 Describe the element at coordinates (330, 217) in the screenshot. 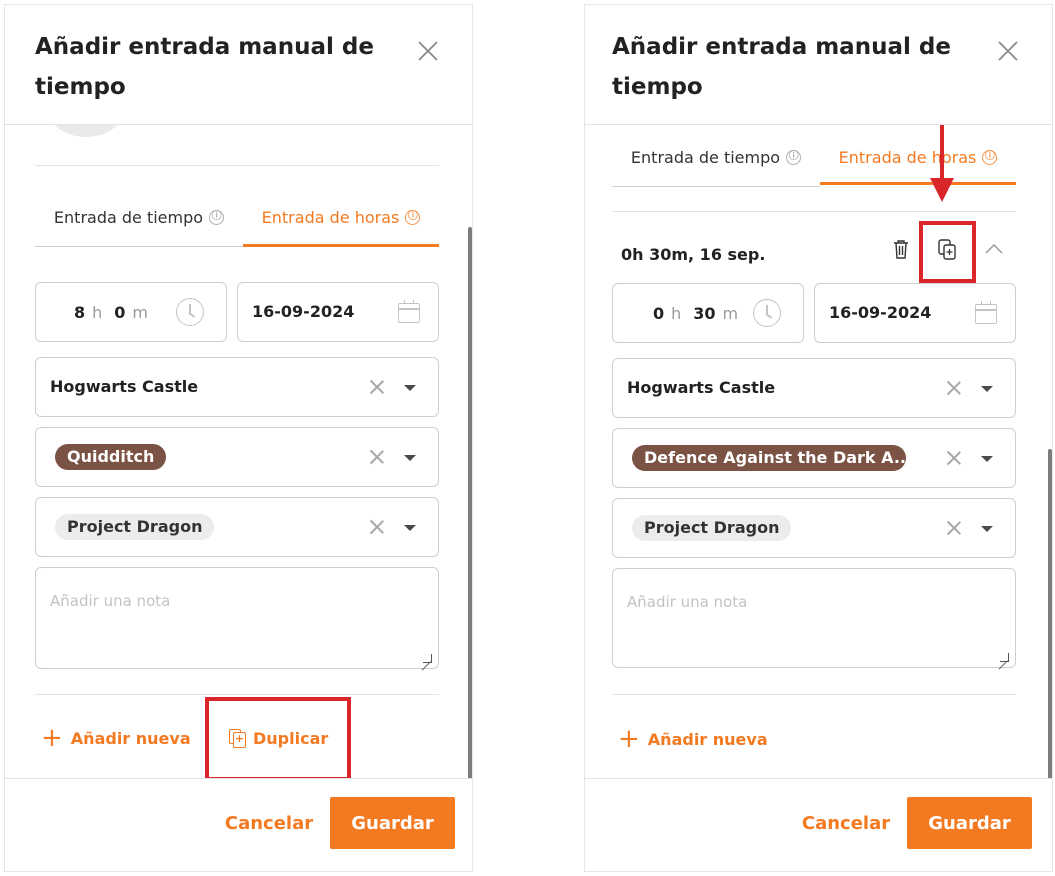

I see `tab-label: Entrada de horas` at that location.